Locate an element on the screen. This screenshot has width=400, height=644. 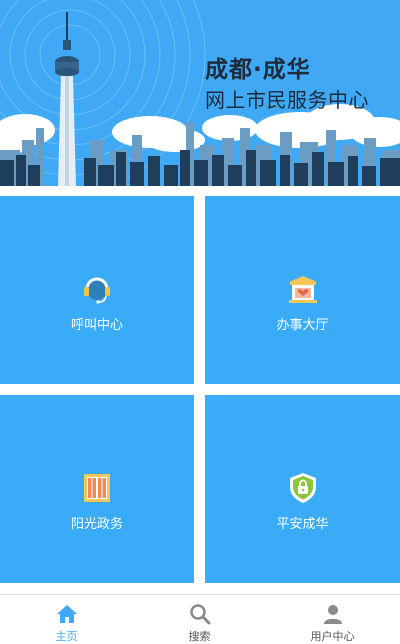
bottom-tab-bar: 主页 搜索 用户中心 is located at coordinates (200, 618).